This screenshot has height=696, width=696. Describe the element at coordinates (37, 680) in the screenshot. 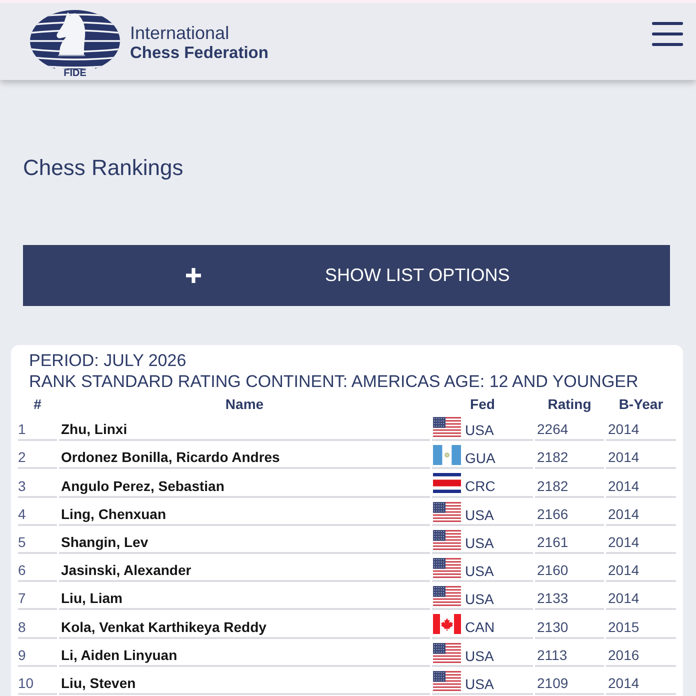

I see `rank-cell: 10` at that location.